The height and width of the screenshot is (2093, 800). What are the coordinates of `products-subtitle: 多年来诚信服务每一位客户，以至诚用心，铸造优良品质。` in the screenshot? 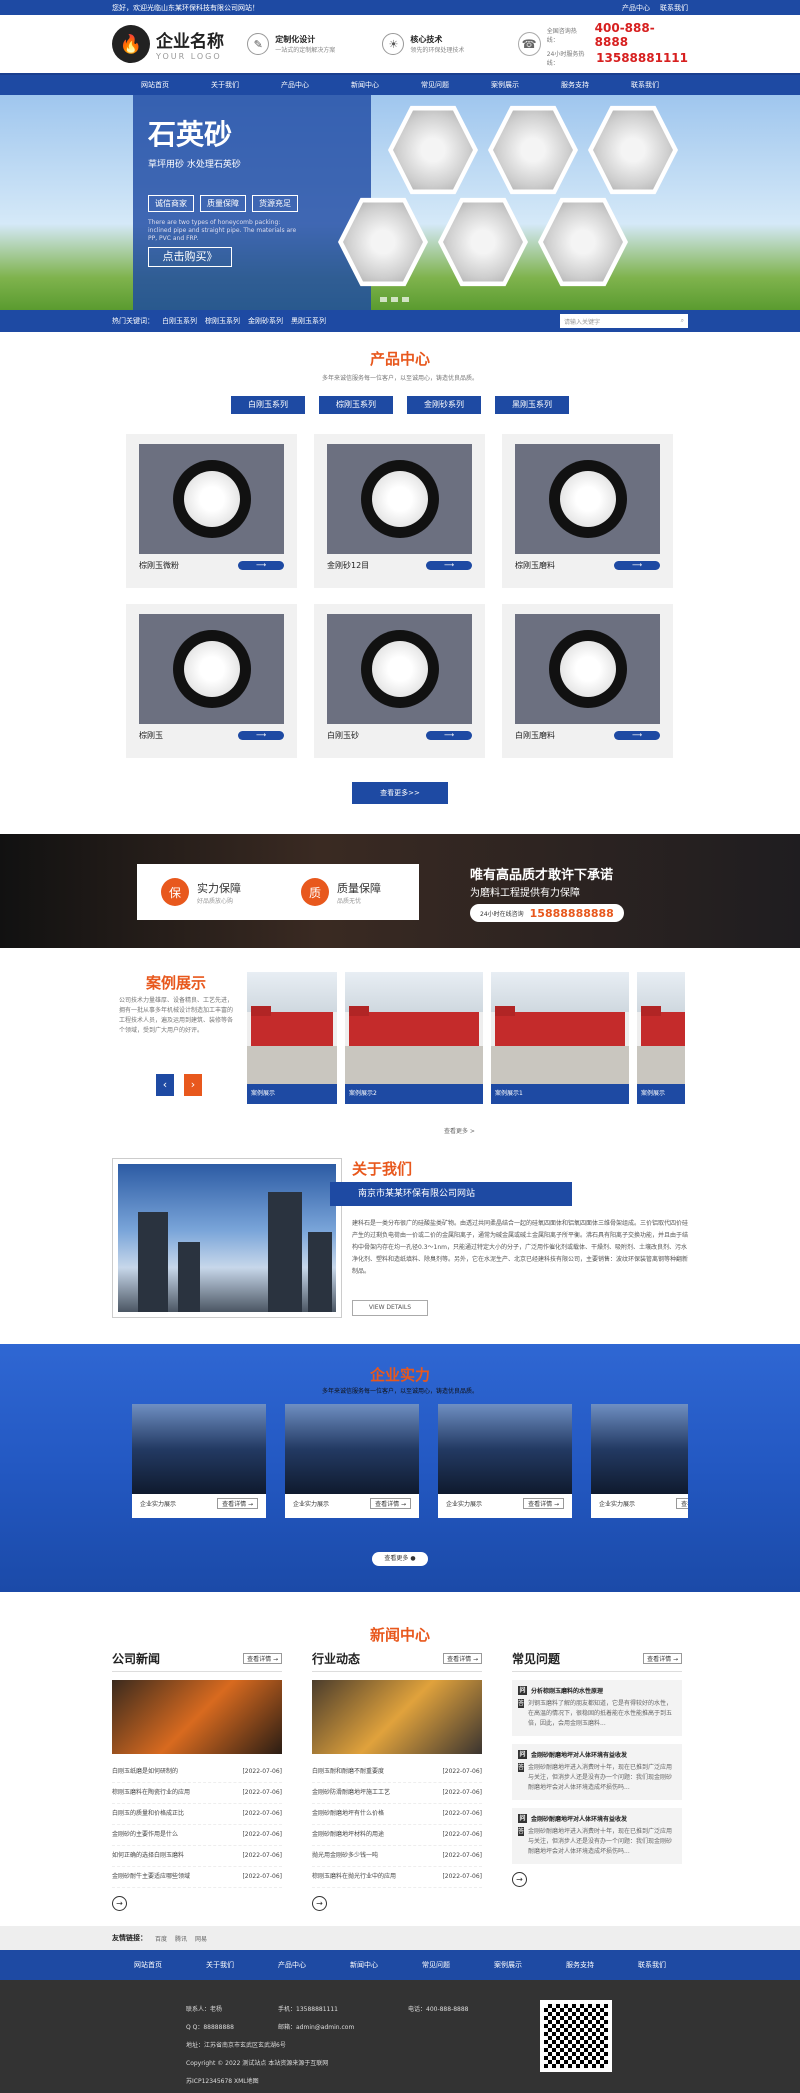 It's located at (399, 378).